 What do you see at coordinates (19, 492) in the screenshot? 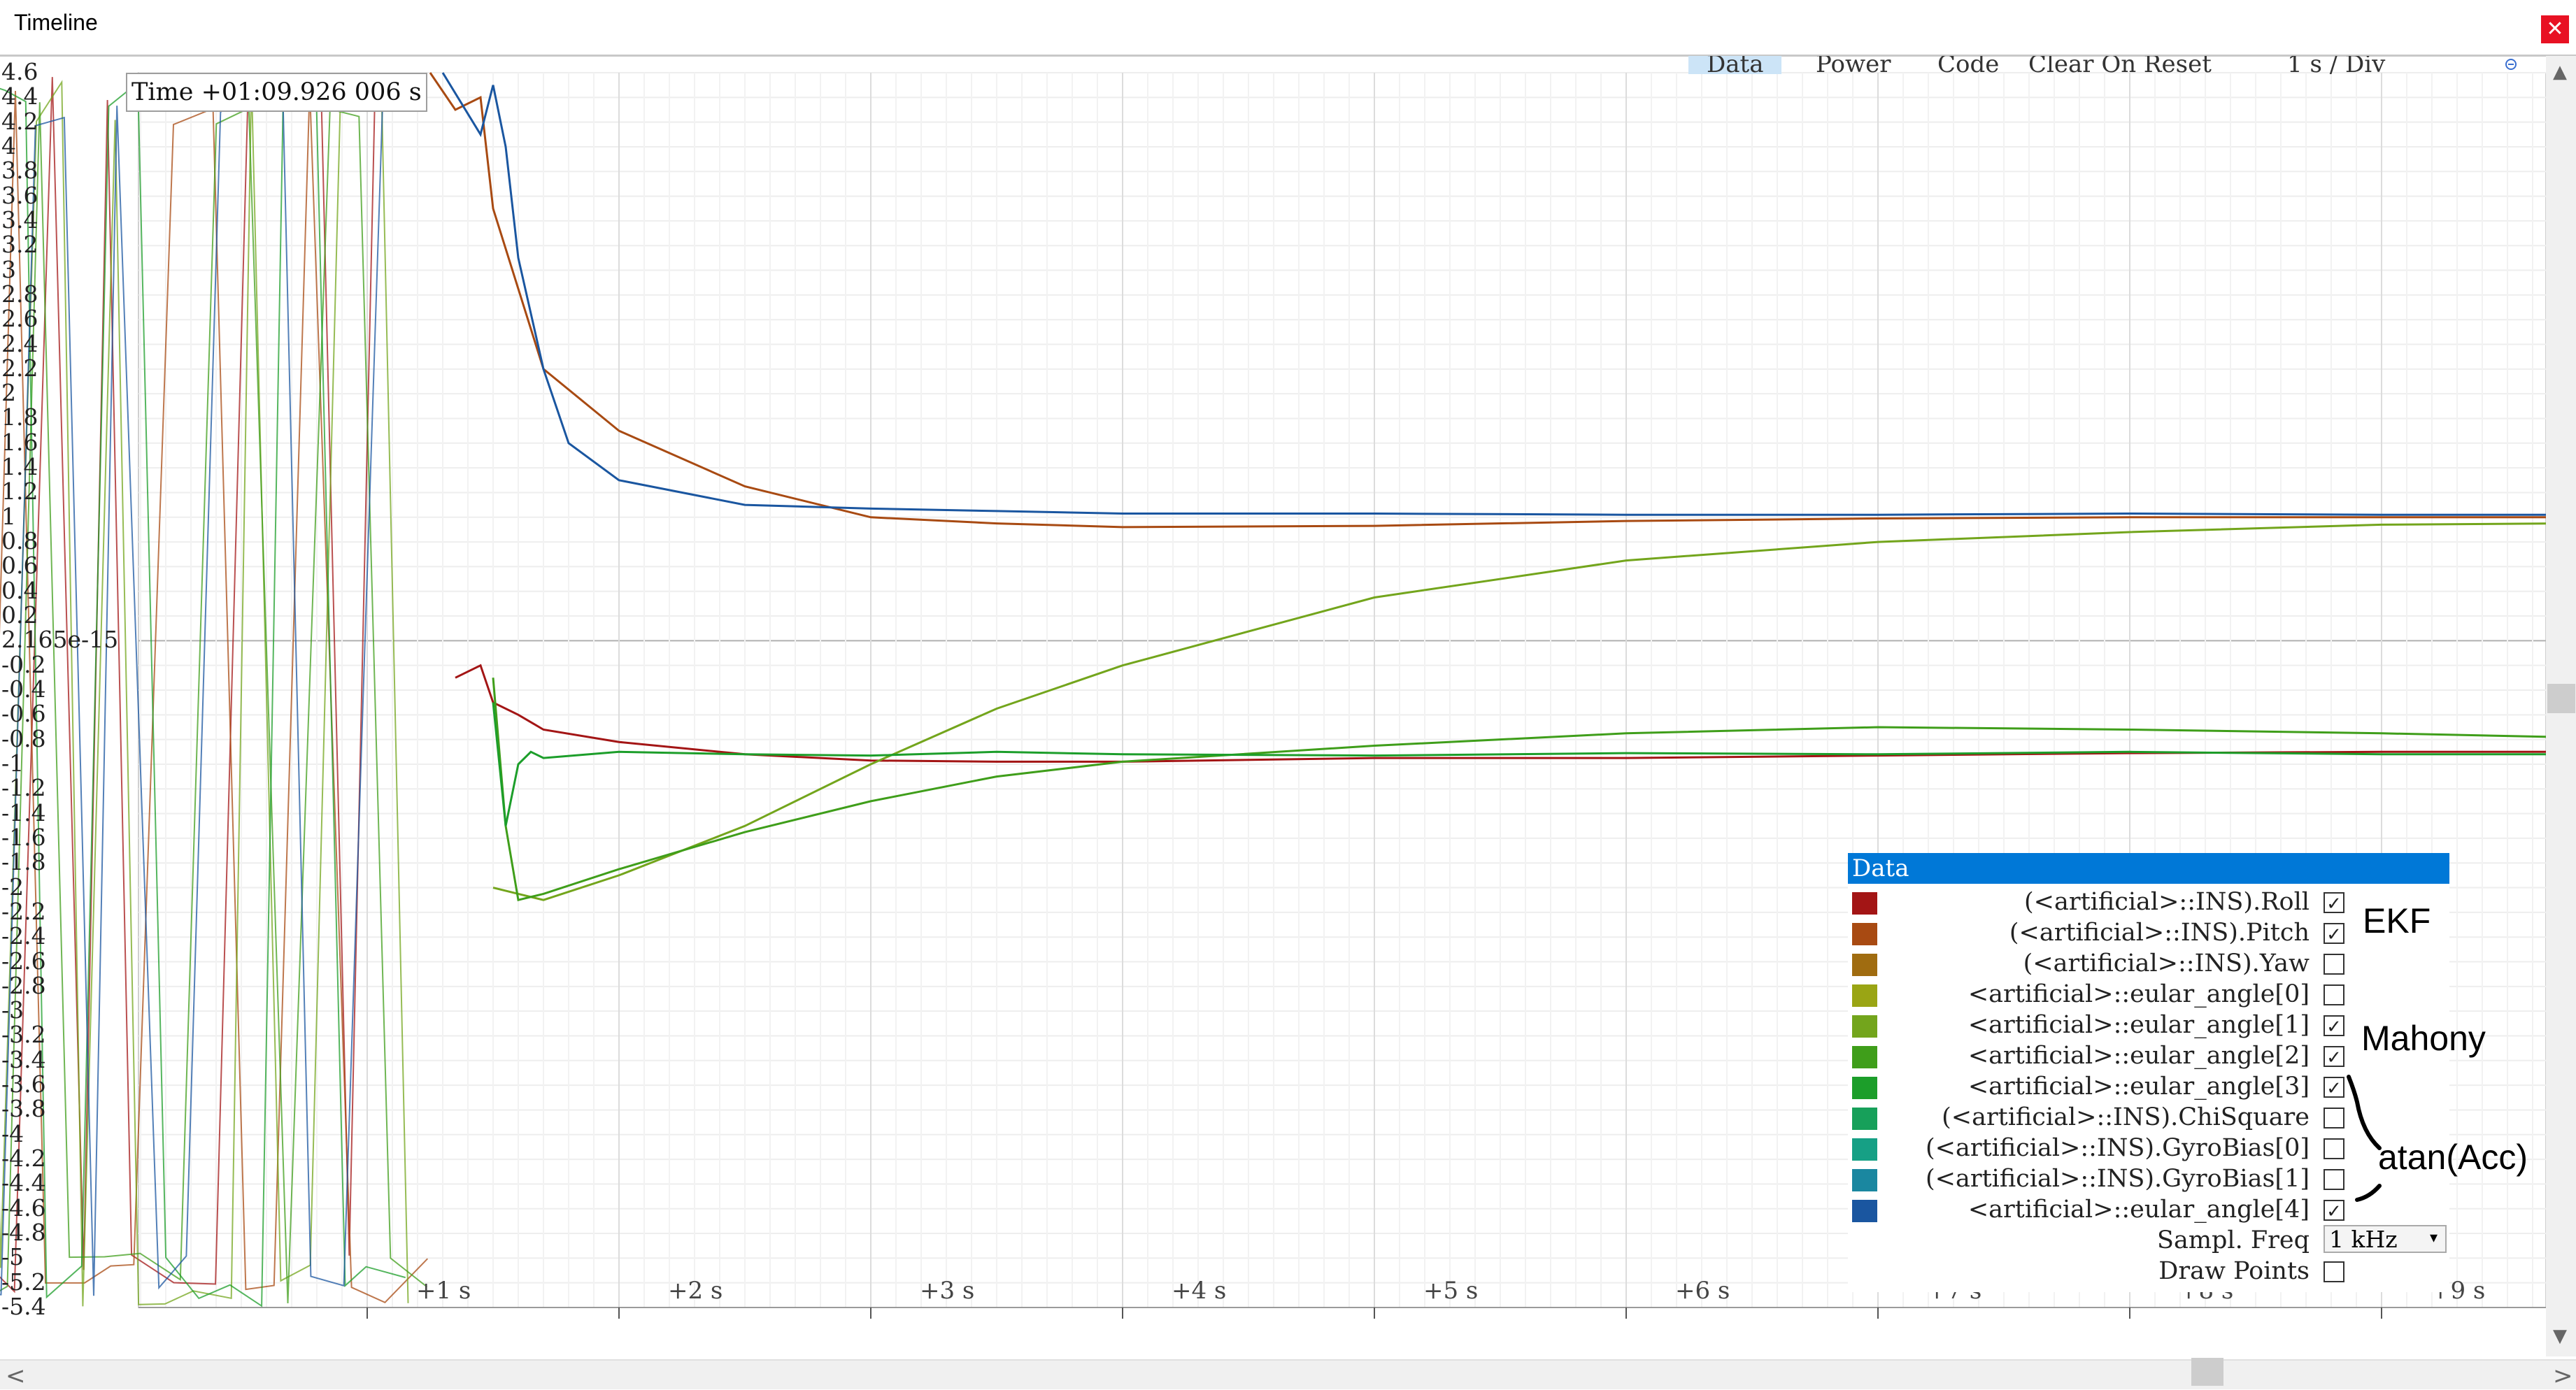
I see `y-tick-label: 1.2` at bounding box center [19, 492].